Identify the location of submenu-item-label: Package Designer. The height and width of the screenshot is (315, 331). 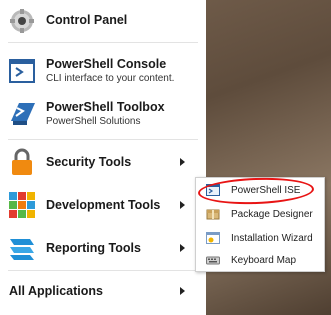
(272, 214).